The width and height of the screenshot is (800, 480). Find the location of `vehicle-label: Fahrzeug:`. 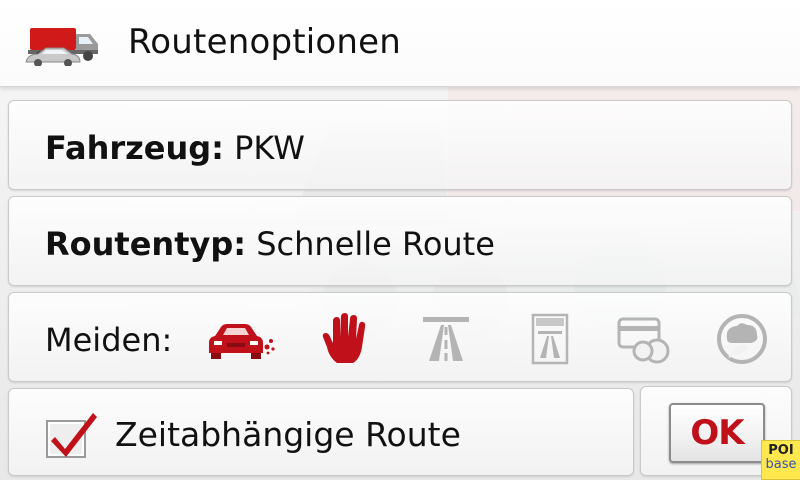

vehicle-label: Fahrzeug: is located at coordinates (134, 148).